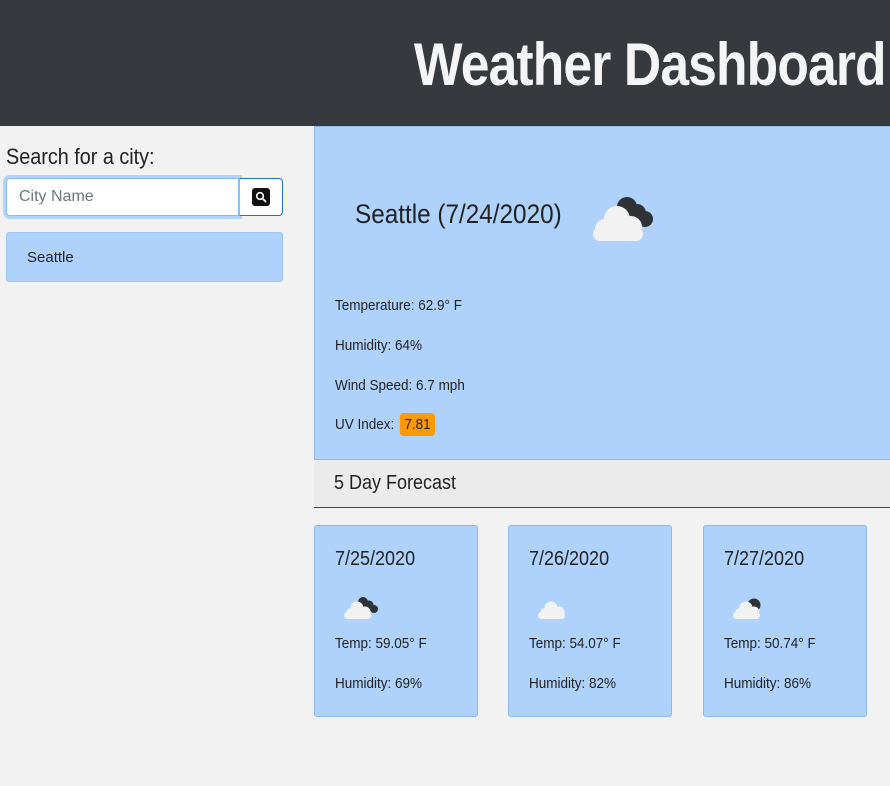  Describe the element at coordinates (785, 621) in the screenshot. I see `forecast-card: 7/27/2020 Temp: 50.74° F Humidity: 86%` at that location.